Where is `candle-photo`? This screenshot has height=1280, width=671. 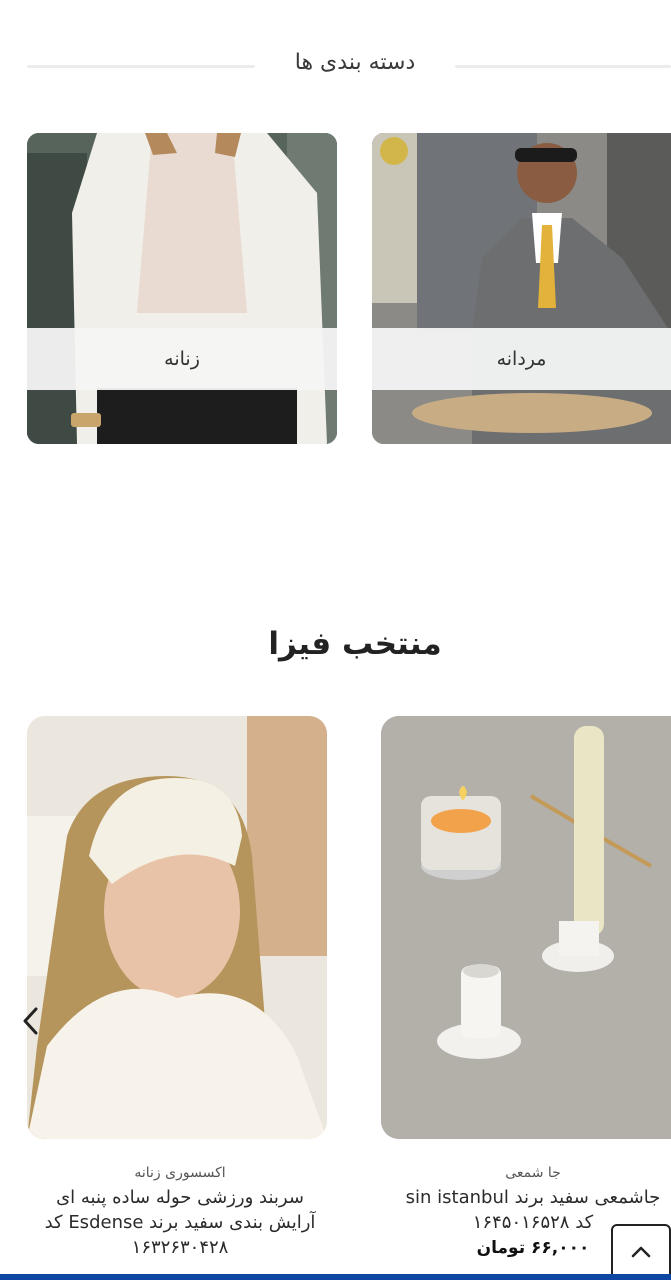 candle-photo is located at coordinates (526, 927).